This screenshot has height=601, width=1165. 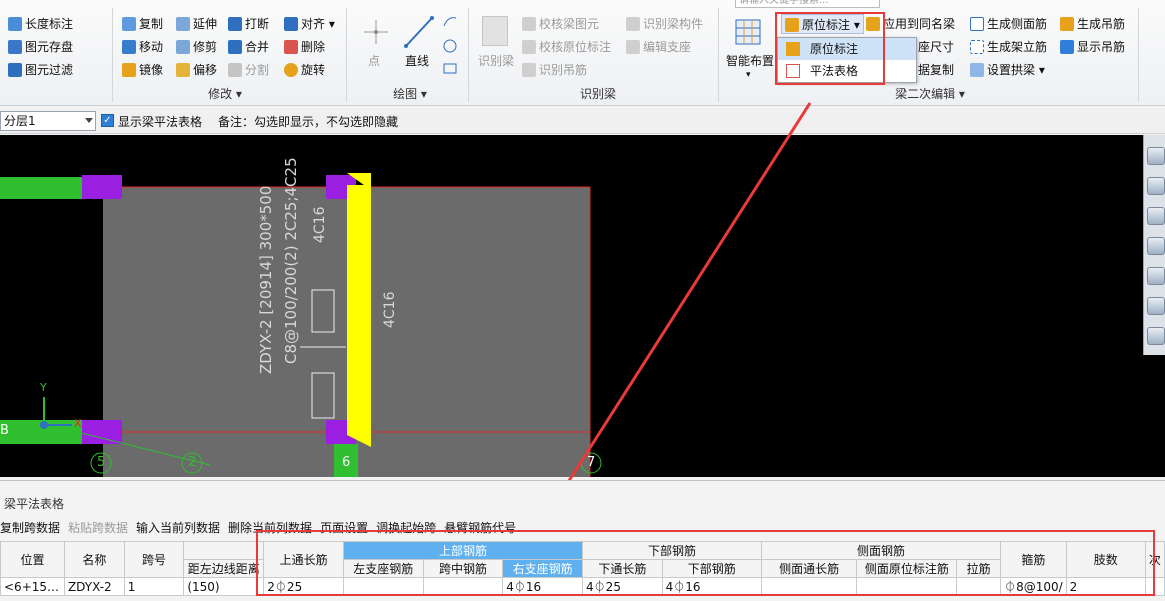 I want to click on copy-span-data-button: 复制跨数据, so click(x=30, y=528).